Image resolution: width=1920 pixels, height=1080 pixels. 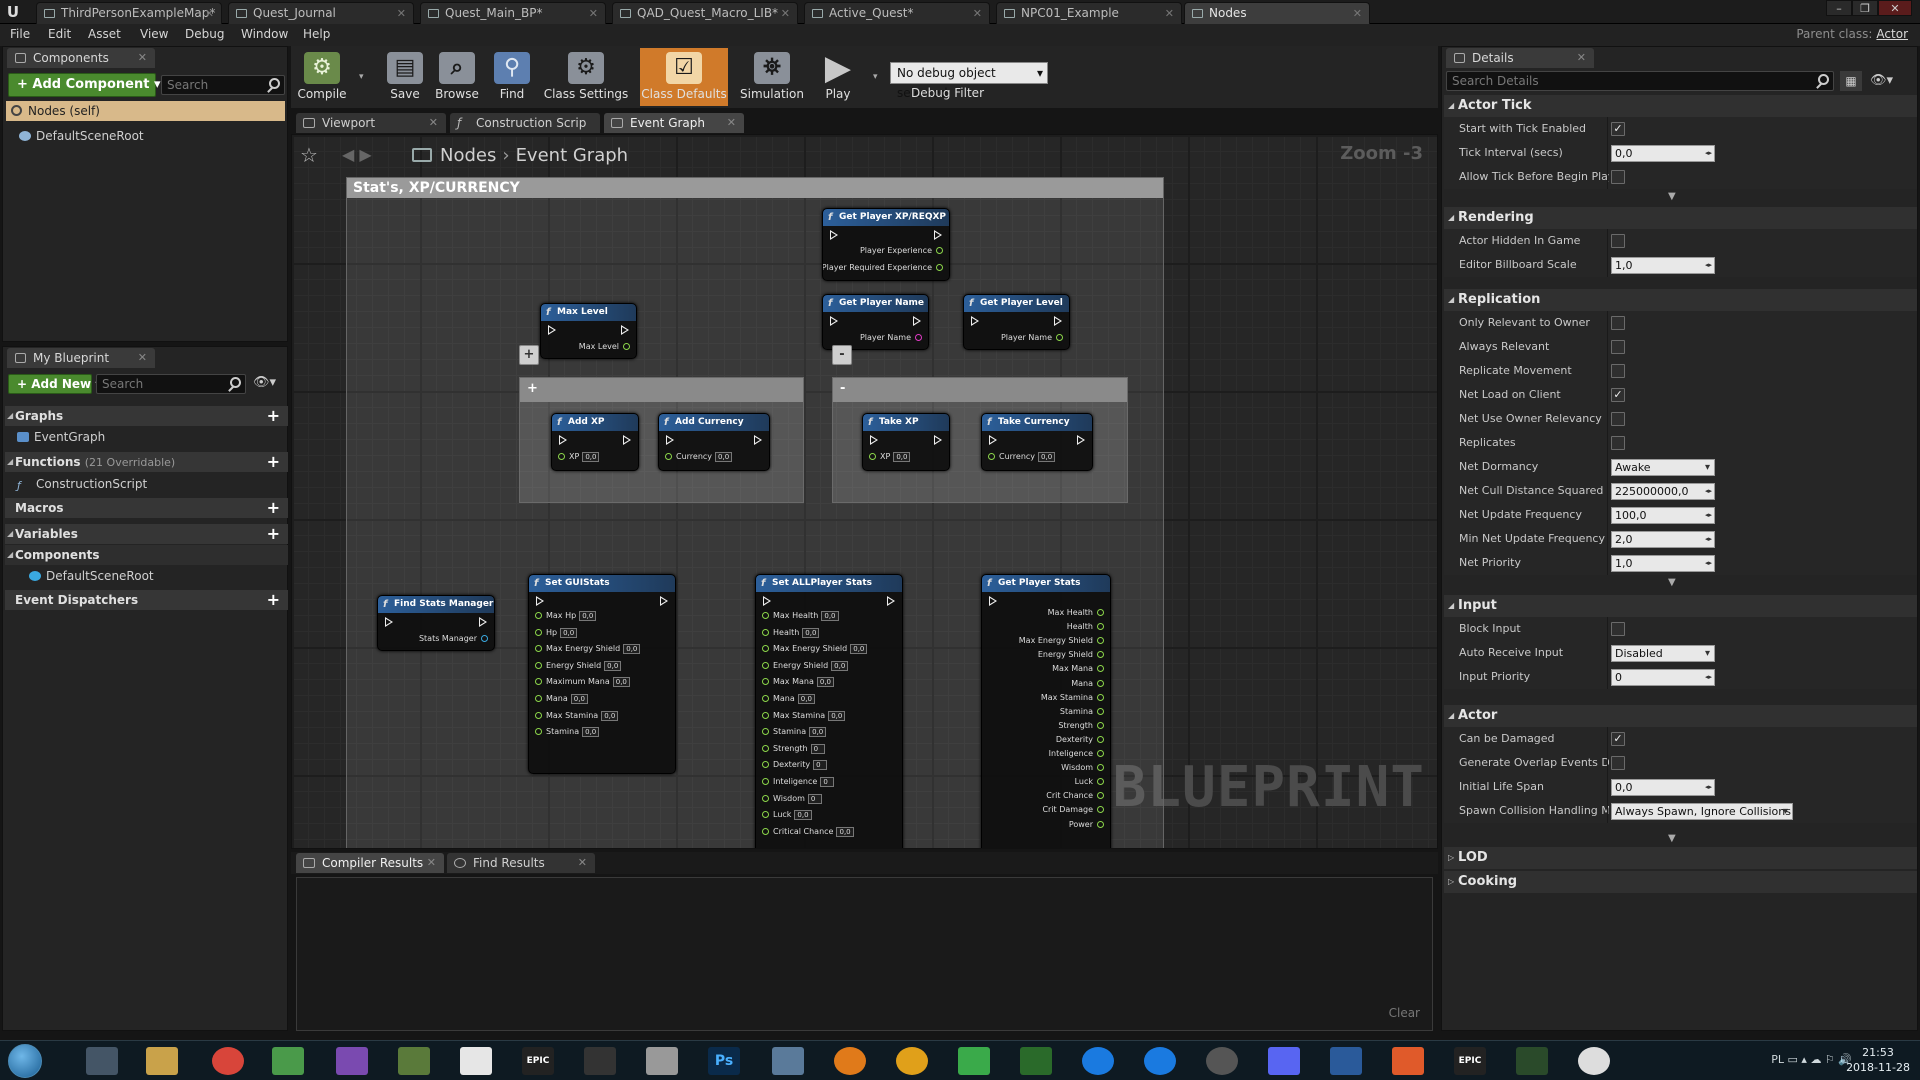 What do you see at coordinates (521, 863) in the screenshot?
I see `tab-find-results: Find Results ✕` at bounding box center [521, 863].